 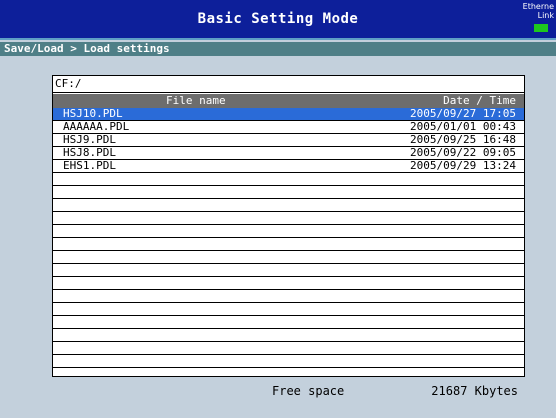 I want to click on title-bar: Basic Setting Mode Etherne Link, so click(x=278, y=20).